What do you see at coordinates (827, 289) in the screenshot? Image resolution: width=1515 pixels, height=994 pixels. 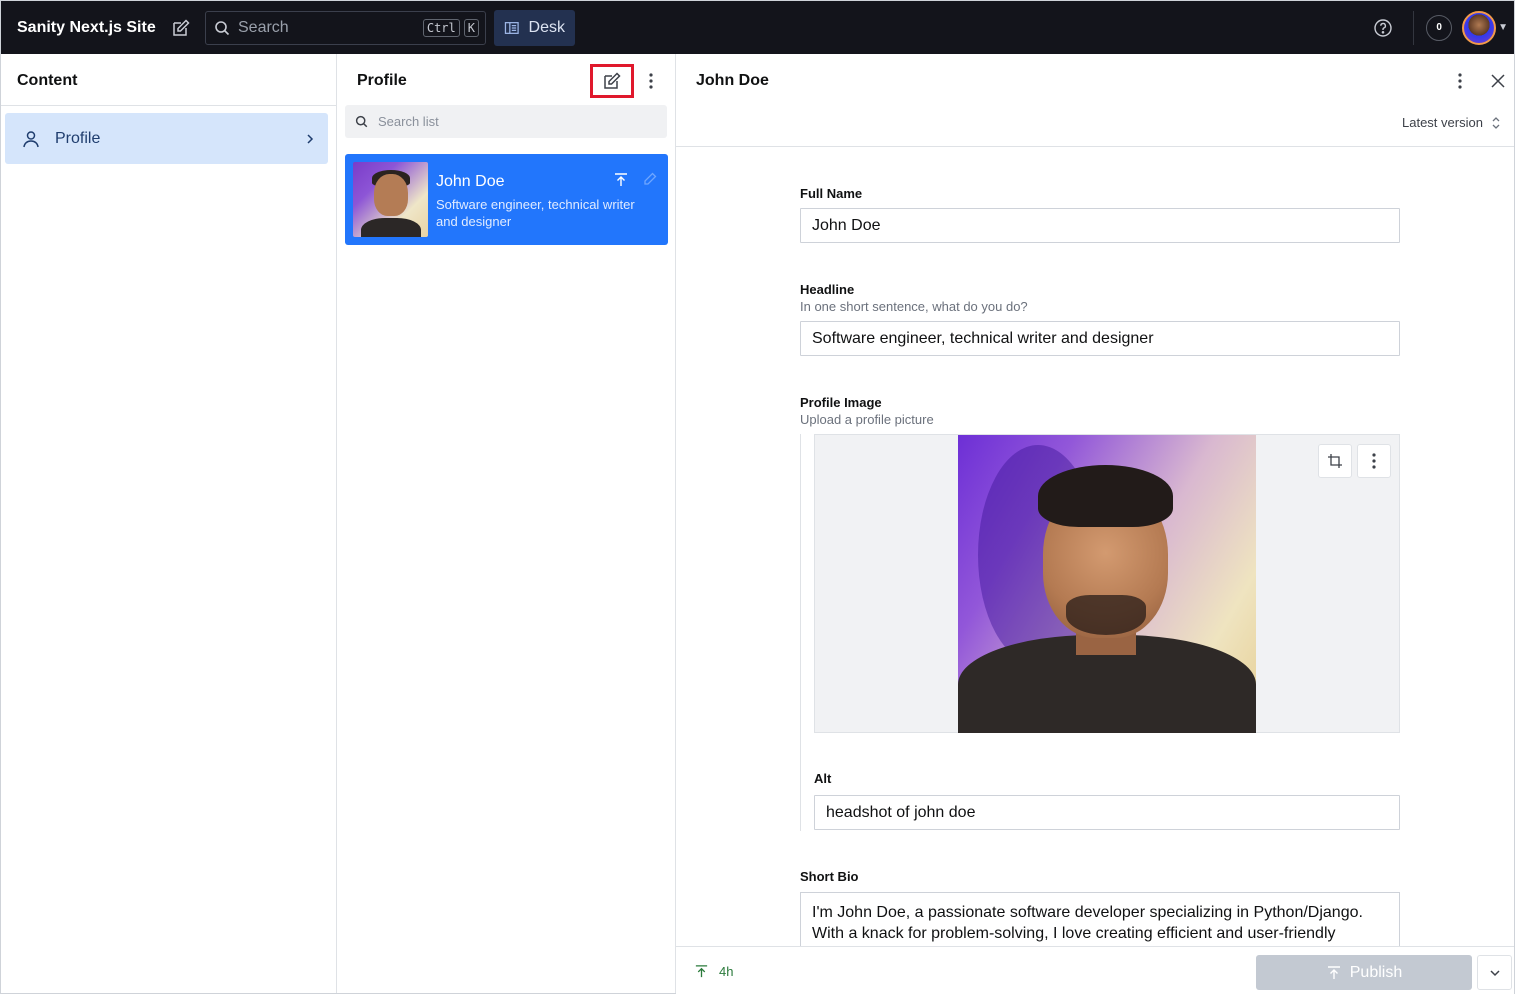 I see `headline-label: Headline` at bounding box center [827, 289].